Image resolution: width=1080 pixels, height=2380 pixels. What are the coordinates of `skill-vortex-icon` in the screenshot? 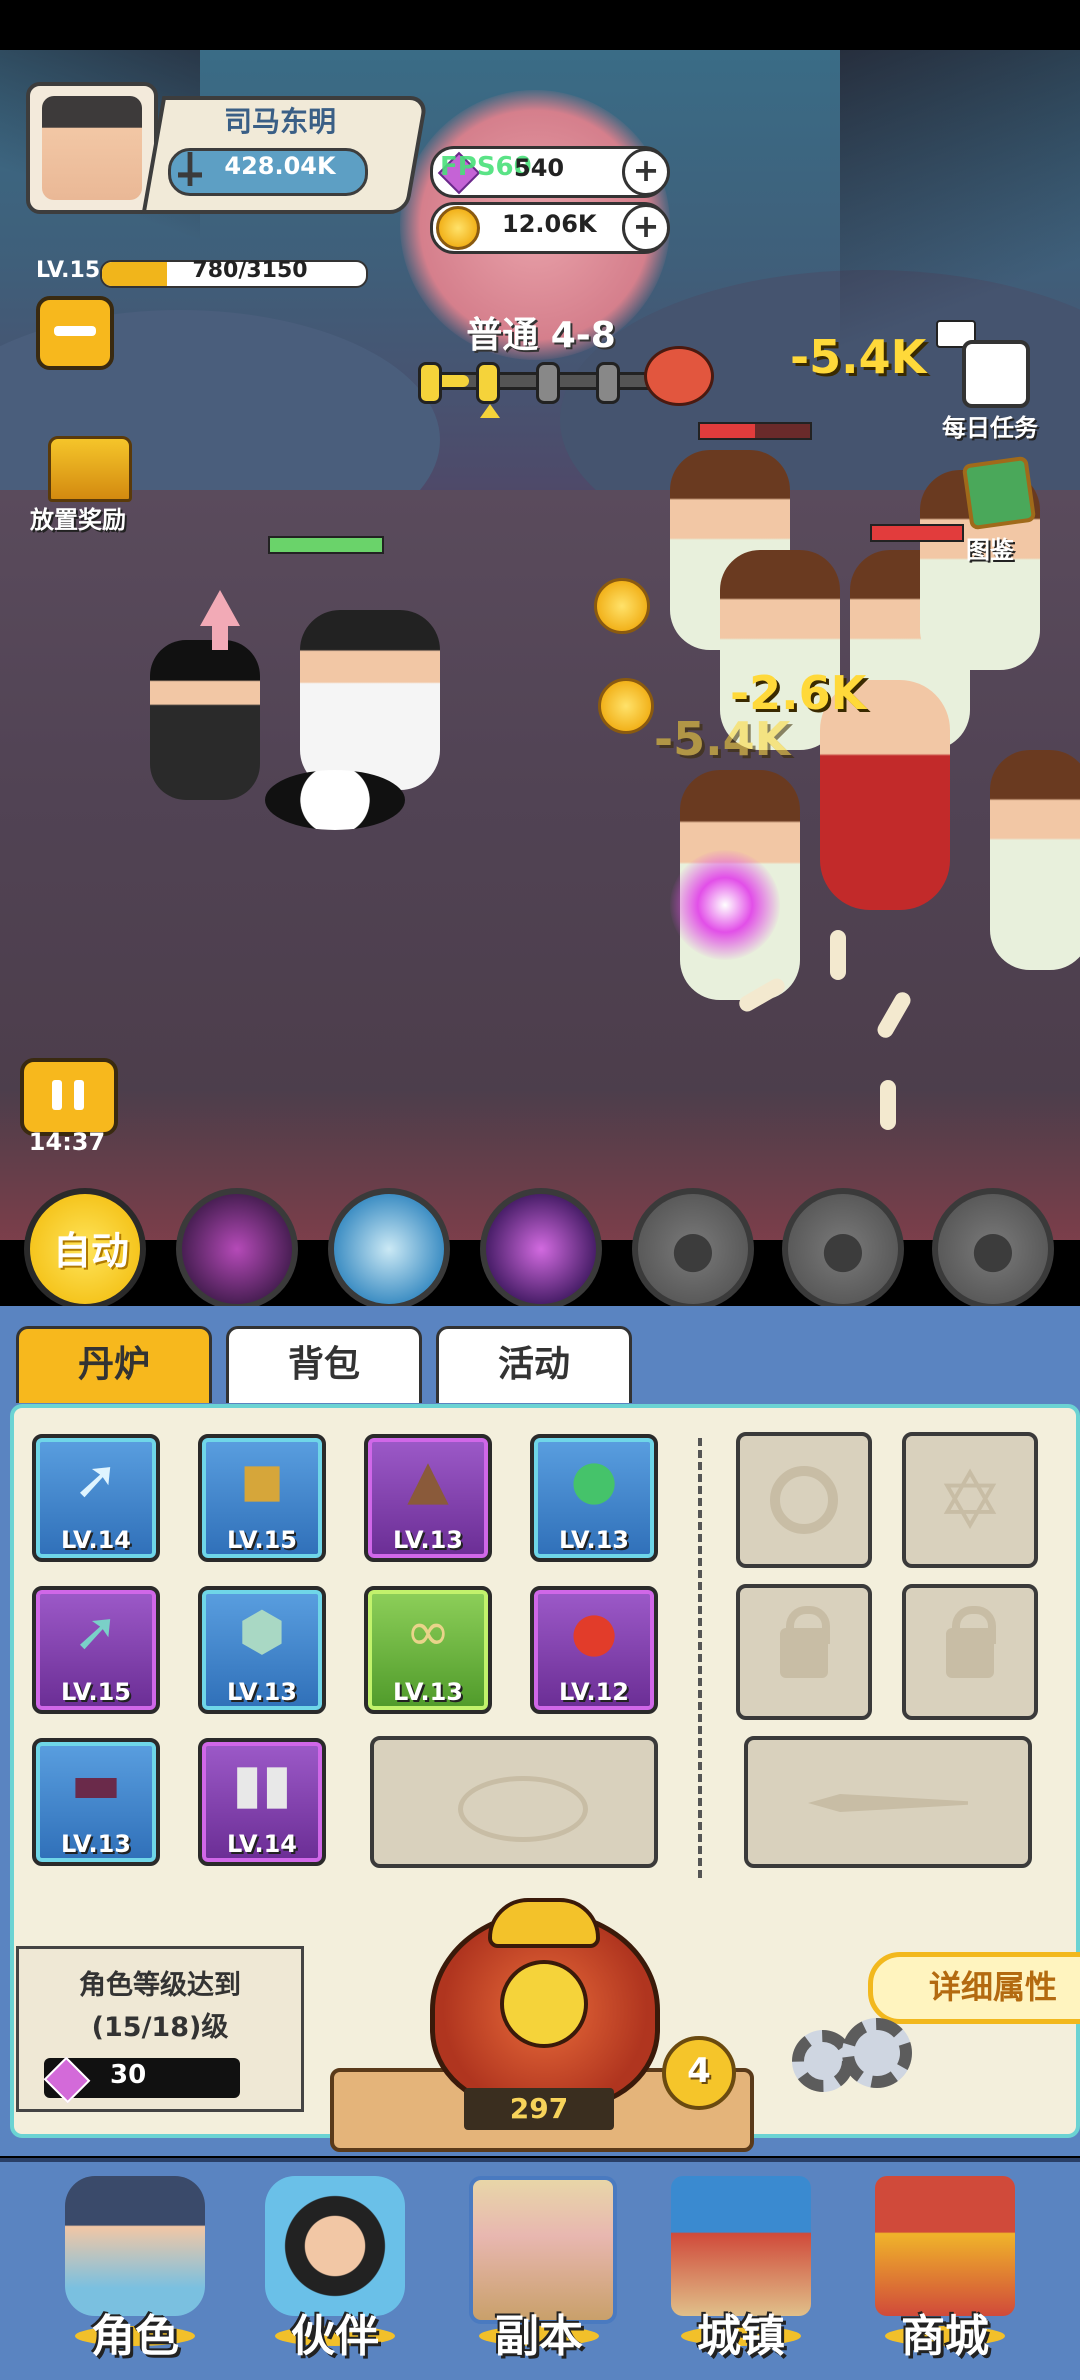 It's located at (541, 1249).